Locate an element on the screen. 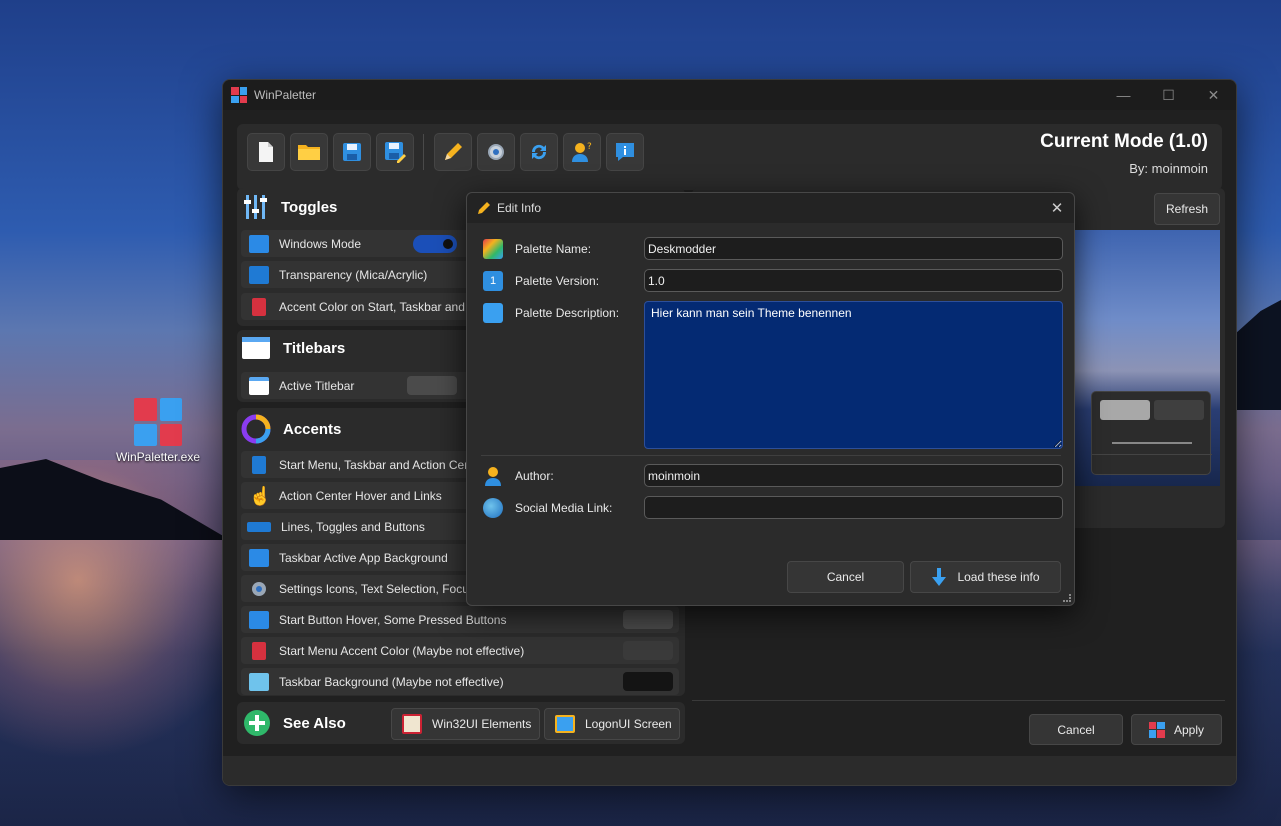 This screenshot has width=1281, height=826. info-button is located at coordinates (625, 152).